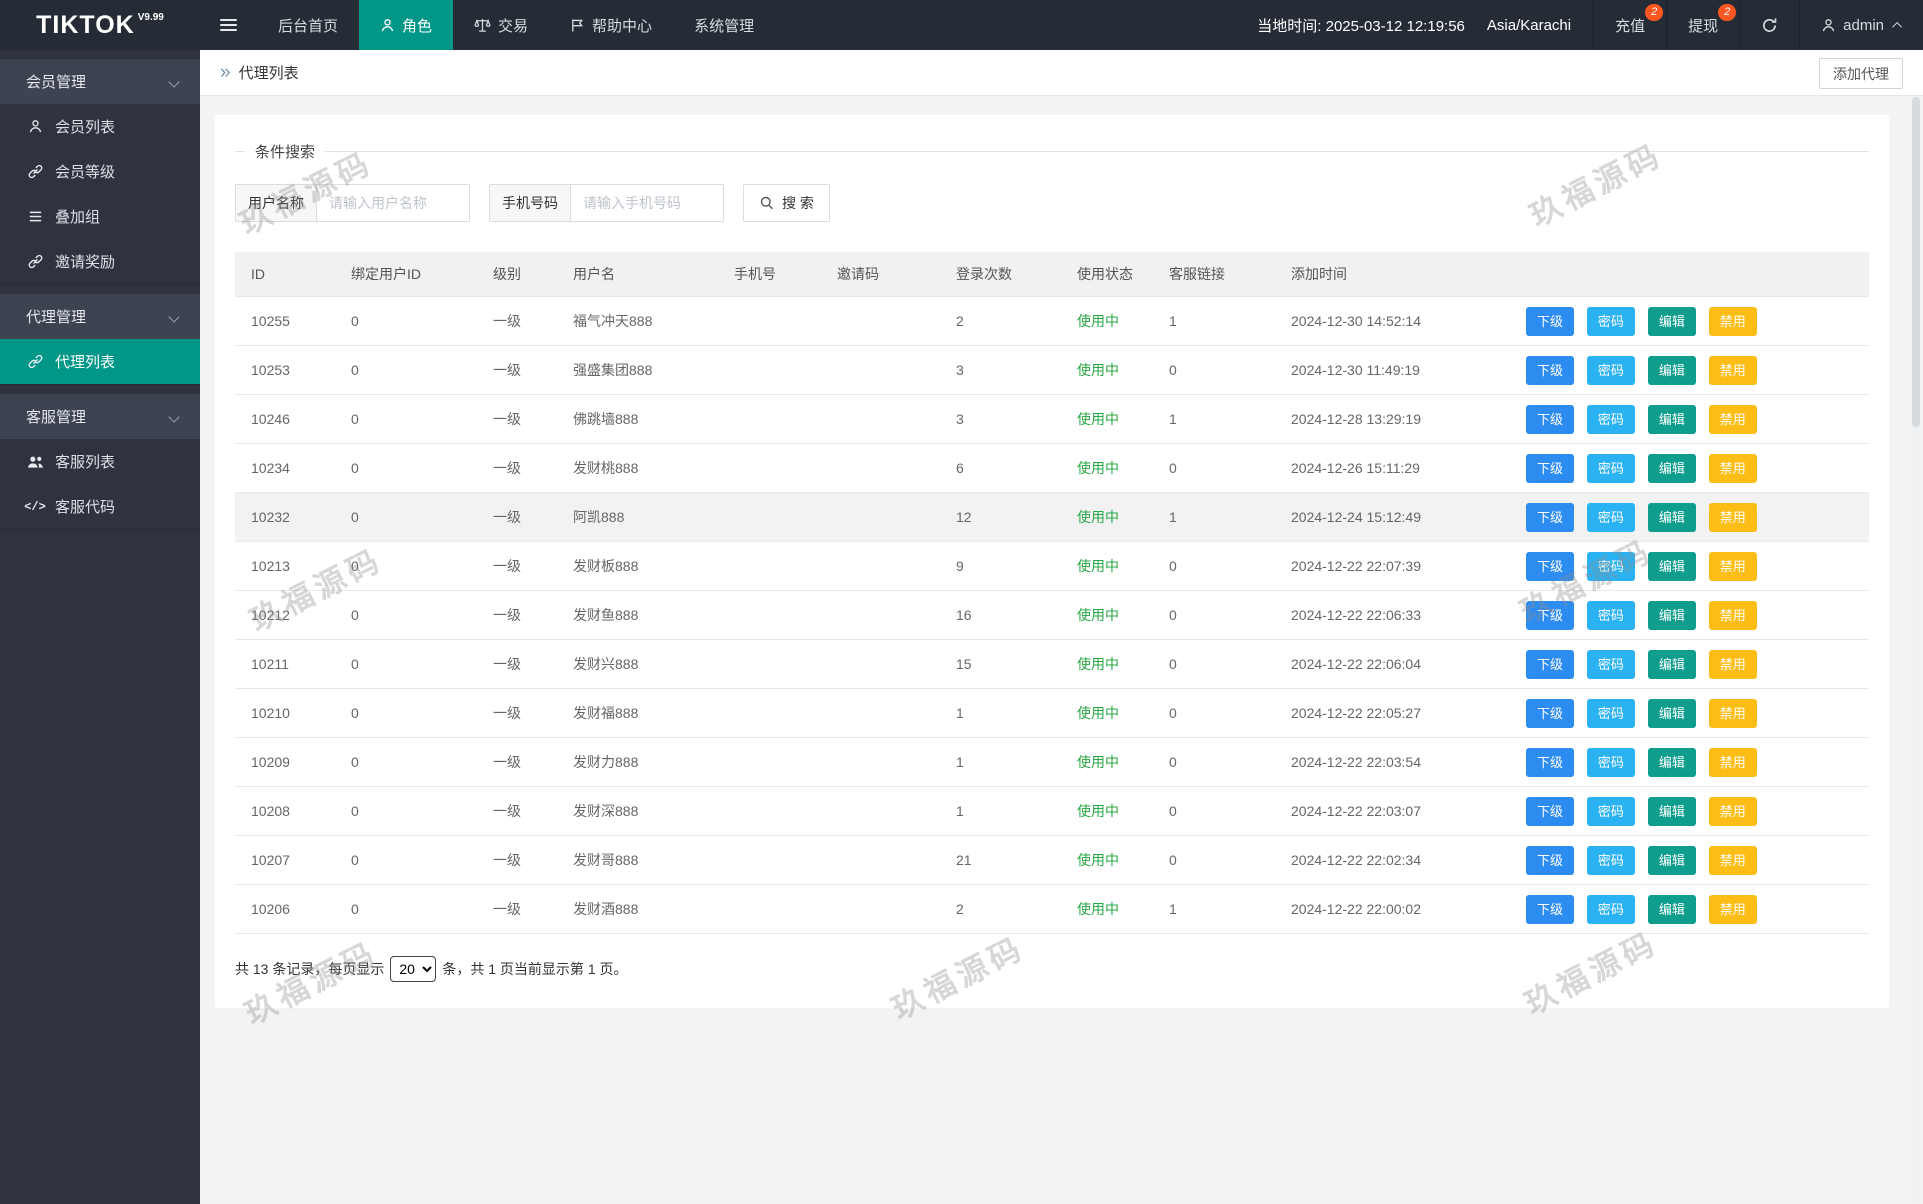 This screenshot has width=1923, height=1204. Describe the element at coordinates (1861, 73) in the screenshot. I see `add-agent-button: 添加代理` at that location.